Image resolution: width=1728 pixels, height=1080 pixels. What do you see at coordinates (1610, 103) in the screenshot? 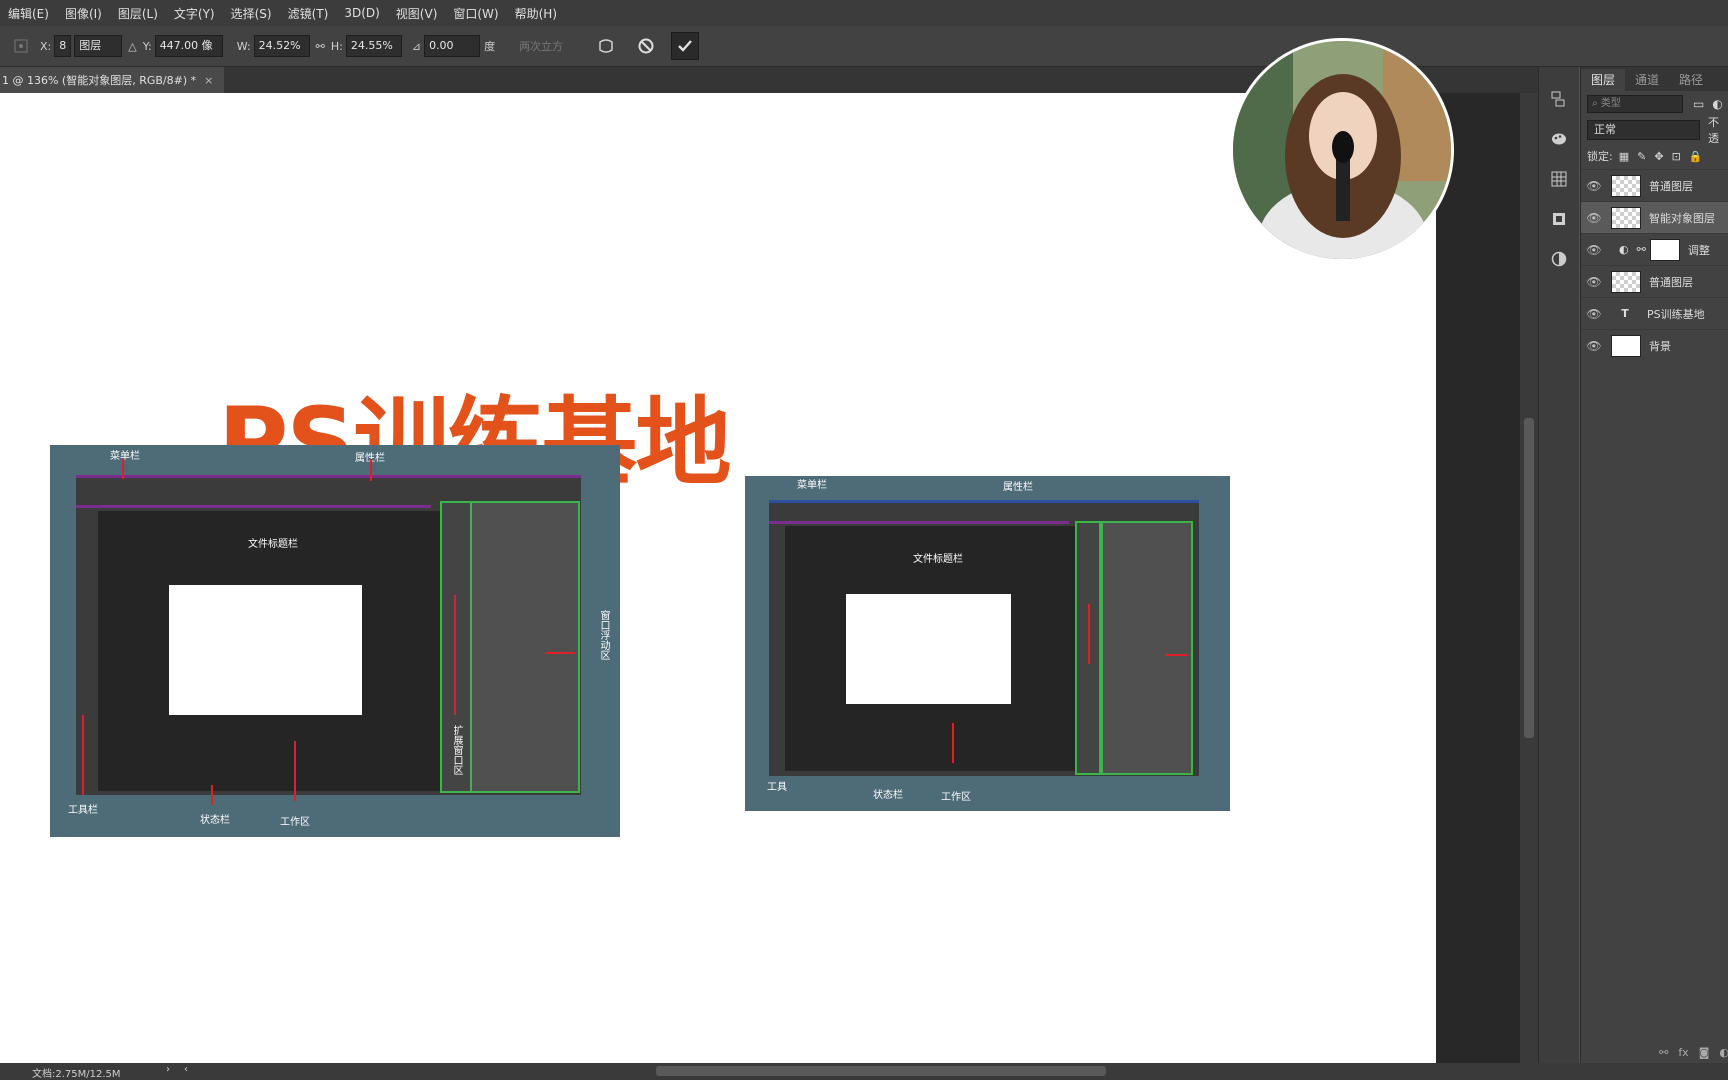
I see `filter-placeholder: 类型` at bounding box center [1610, 103].